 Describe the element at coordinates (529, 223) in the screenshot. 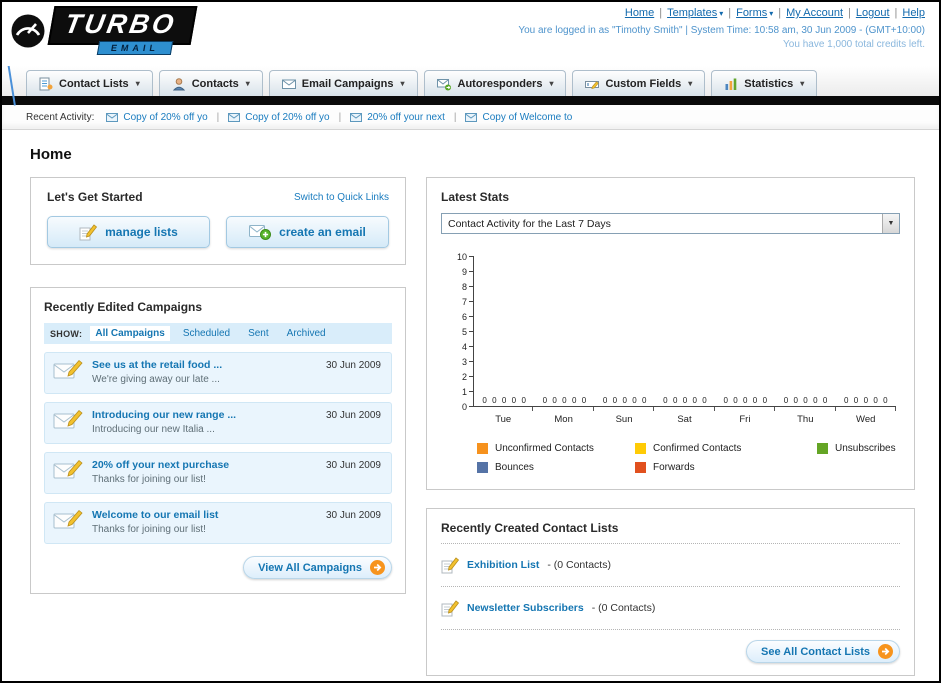

I see `stats-period-value: Contact Activity for the Last 7 Days` at that location.